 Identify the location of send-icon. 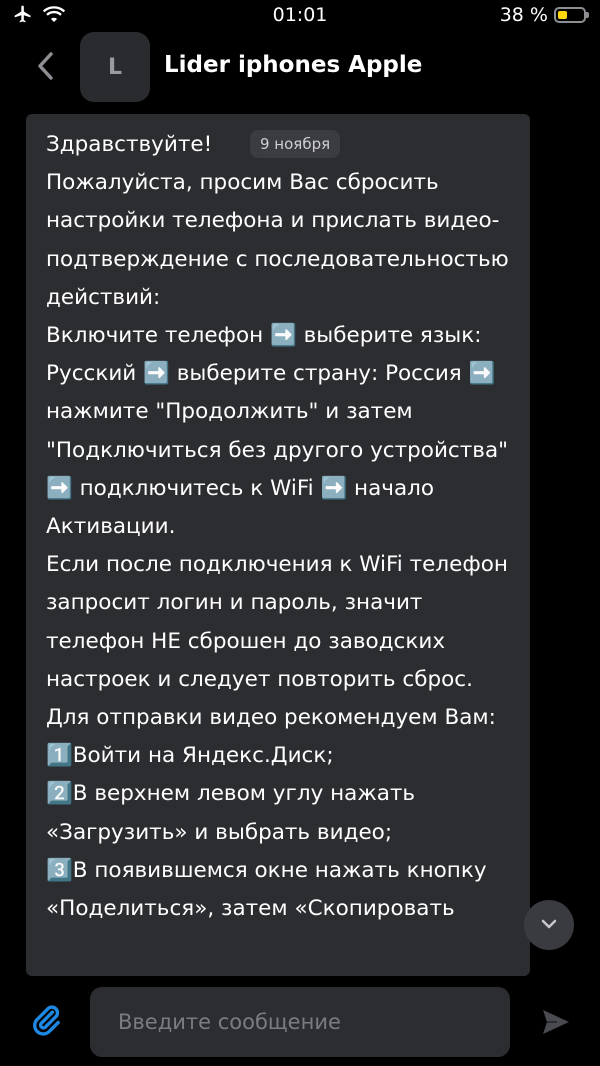
(556, 1024).